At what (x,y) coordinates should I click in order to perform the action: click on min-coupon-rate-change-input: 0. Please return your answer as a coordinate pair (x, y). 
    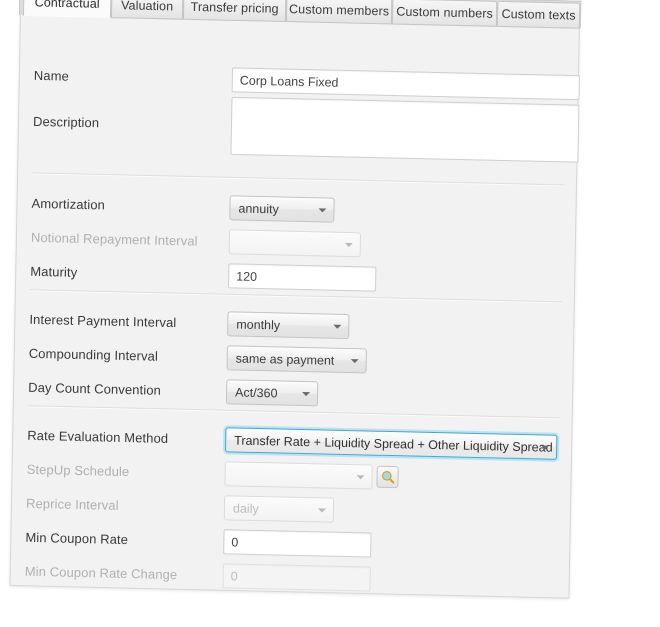
    Looking at the image, I should click on (296, 577).